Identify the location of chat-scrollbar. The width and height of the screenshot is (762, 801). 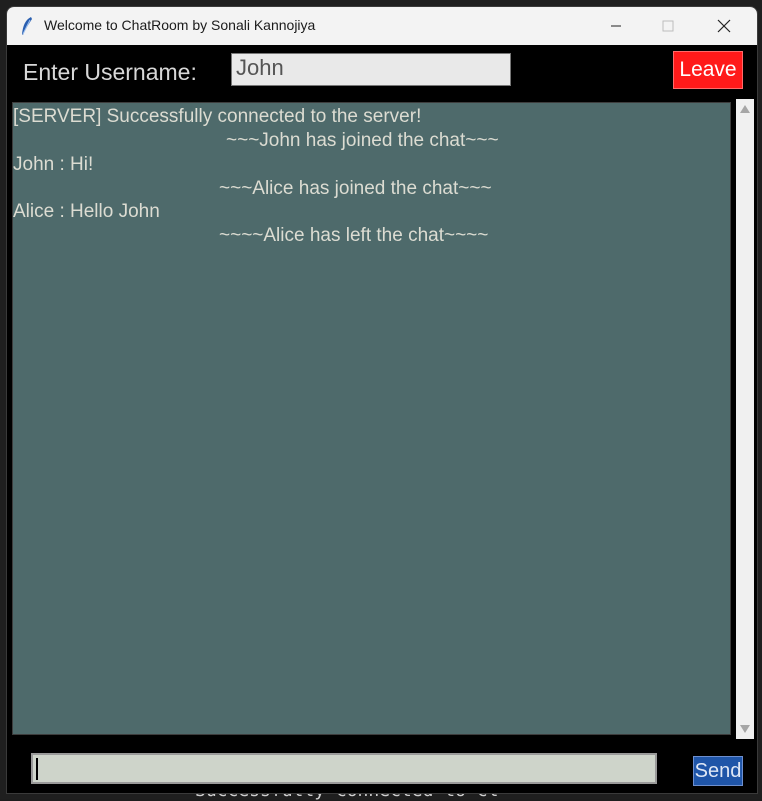
(745, 419).